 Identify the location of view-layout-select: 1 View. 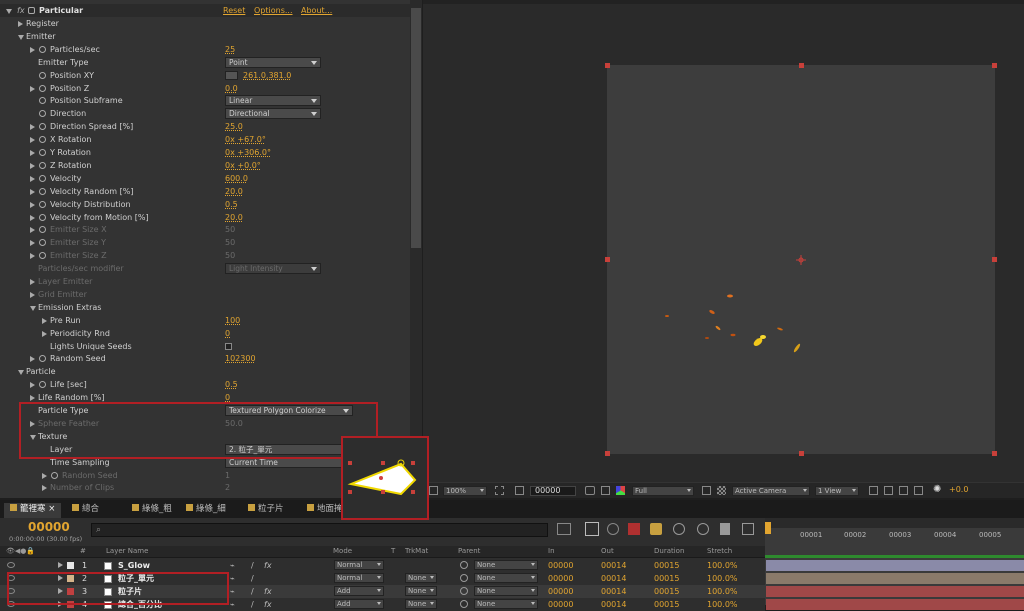
(837, 491).